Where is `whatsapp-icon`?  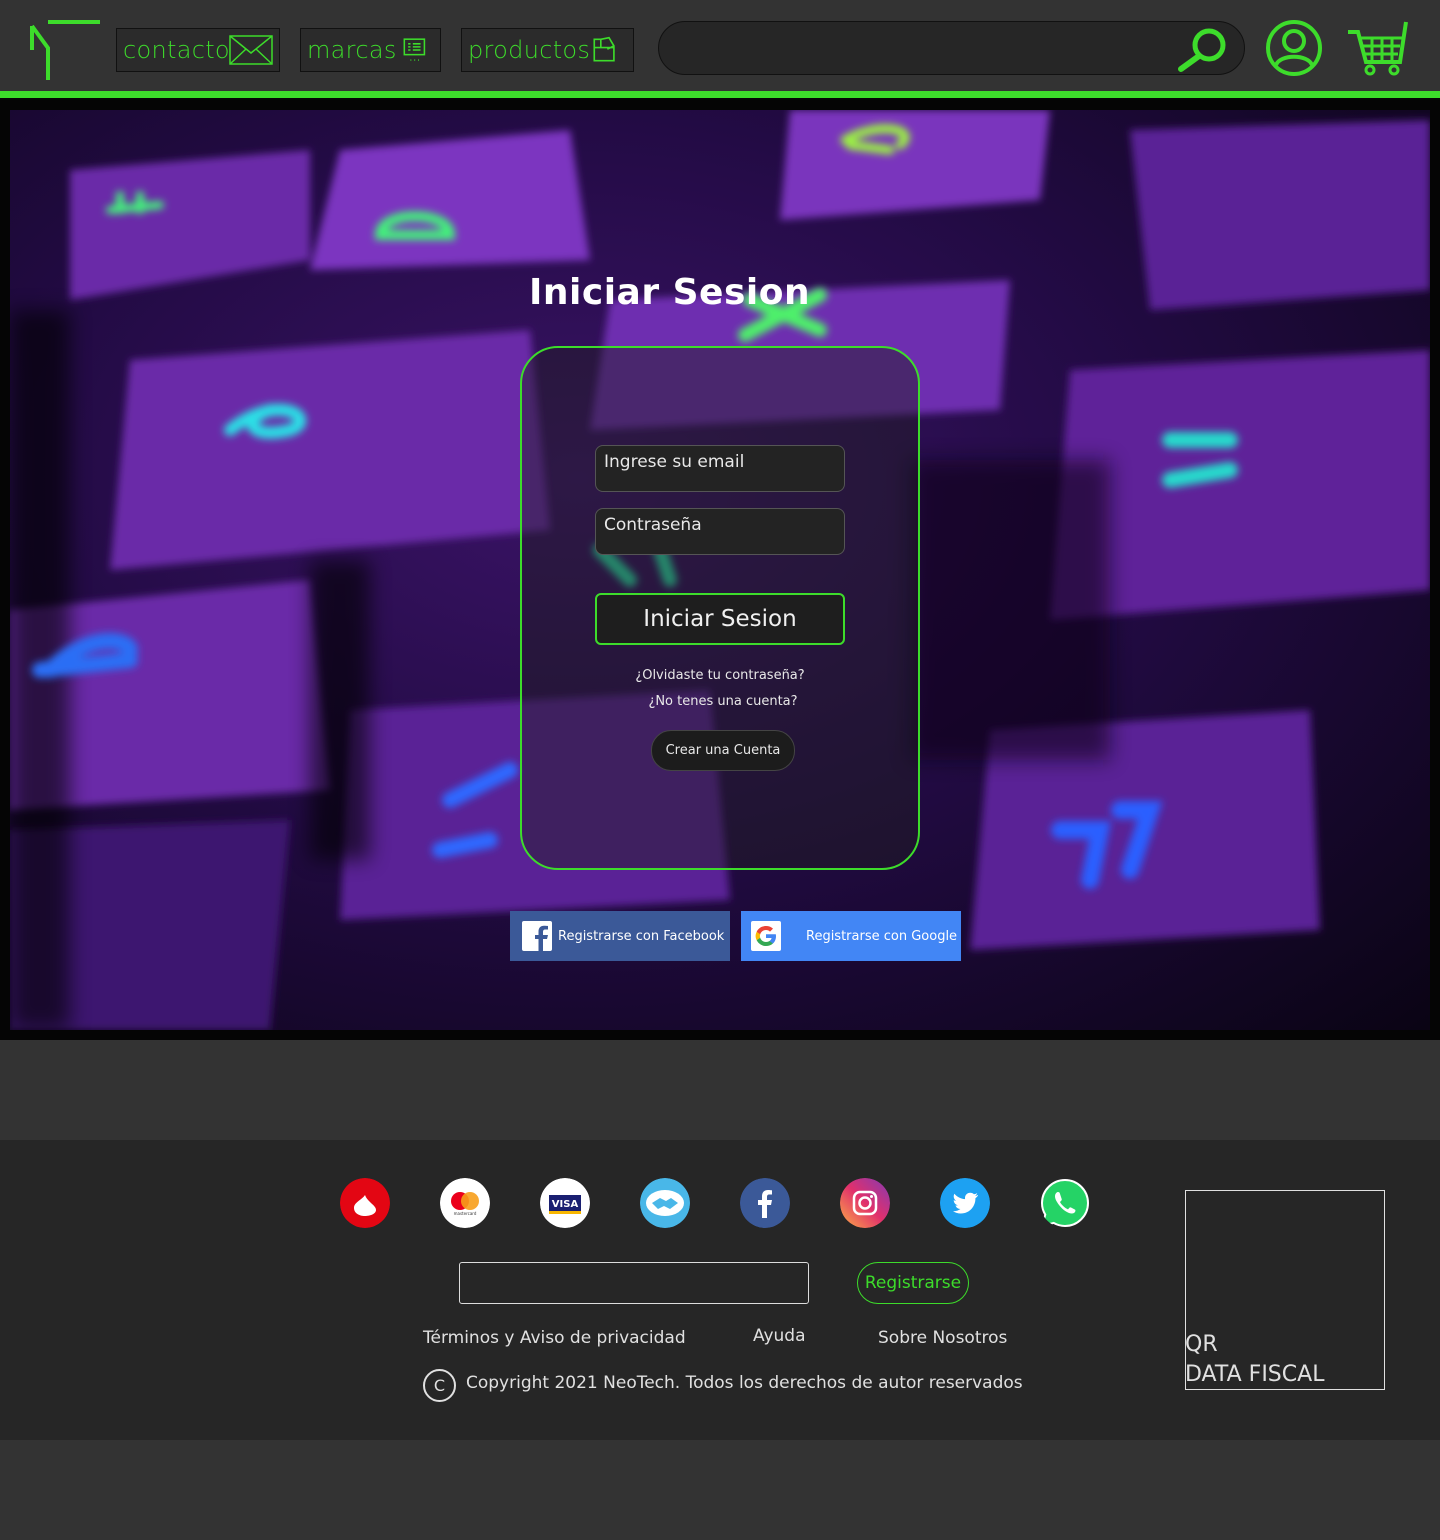 whatsapp-icon is located at coordinates (1065, 1203).